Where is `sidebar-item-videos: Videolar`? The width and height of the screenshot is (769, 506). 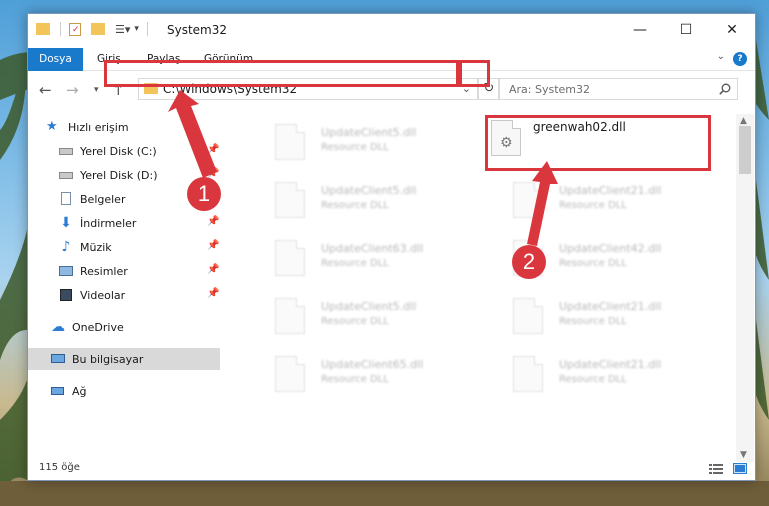
sidebar-item-videos: Videolar is located at coordinates (91, 295).